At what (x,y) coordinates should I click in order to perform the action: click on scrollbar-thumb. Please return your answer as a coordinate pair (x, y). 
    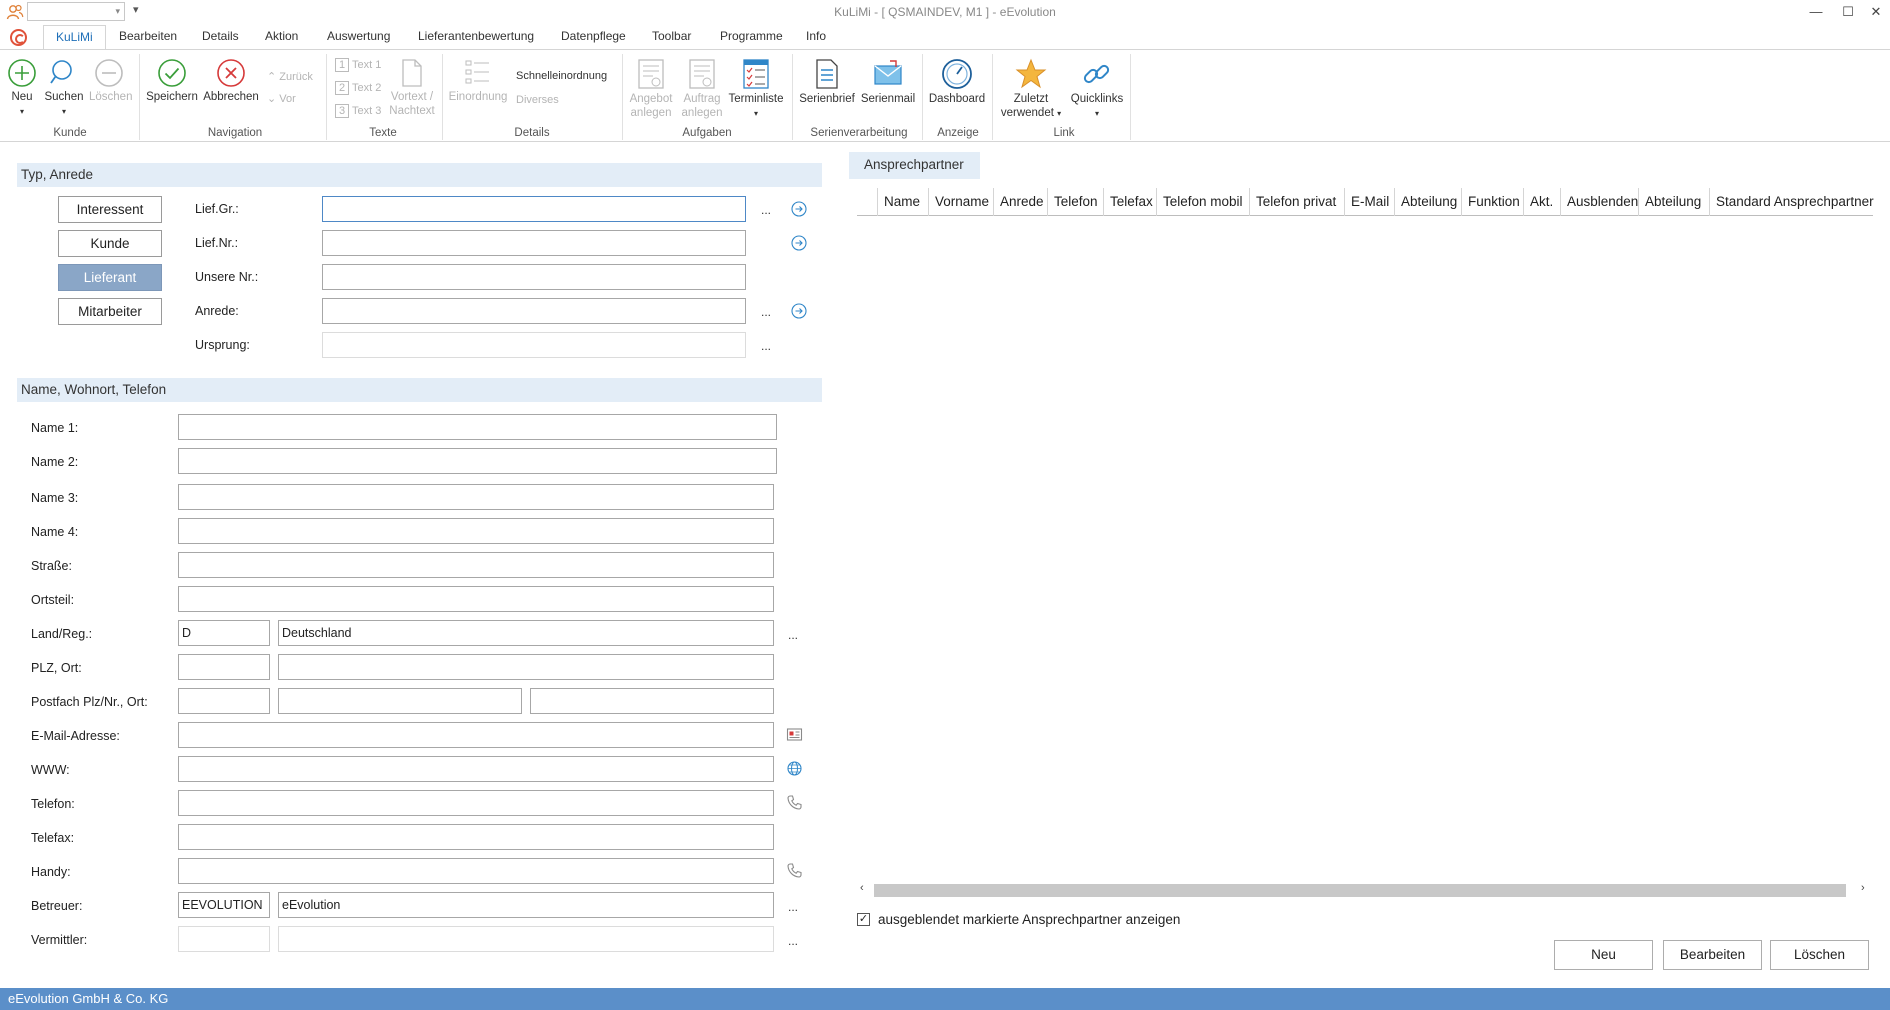
    Looking at the image, I should click on (1360, 890).